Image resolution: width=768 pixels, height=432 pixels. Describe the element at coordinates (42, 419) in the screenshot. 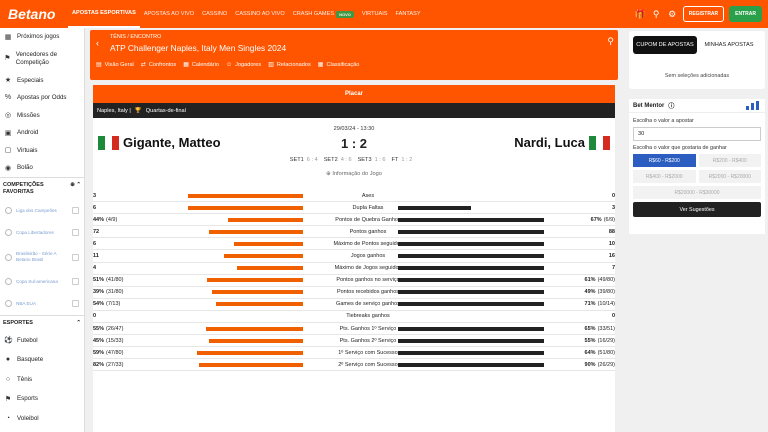

I see `sidebar-sport-item: ◔ Voleibol` at that location.